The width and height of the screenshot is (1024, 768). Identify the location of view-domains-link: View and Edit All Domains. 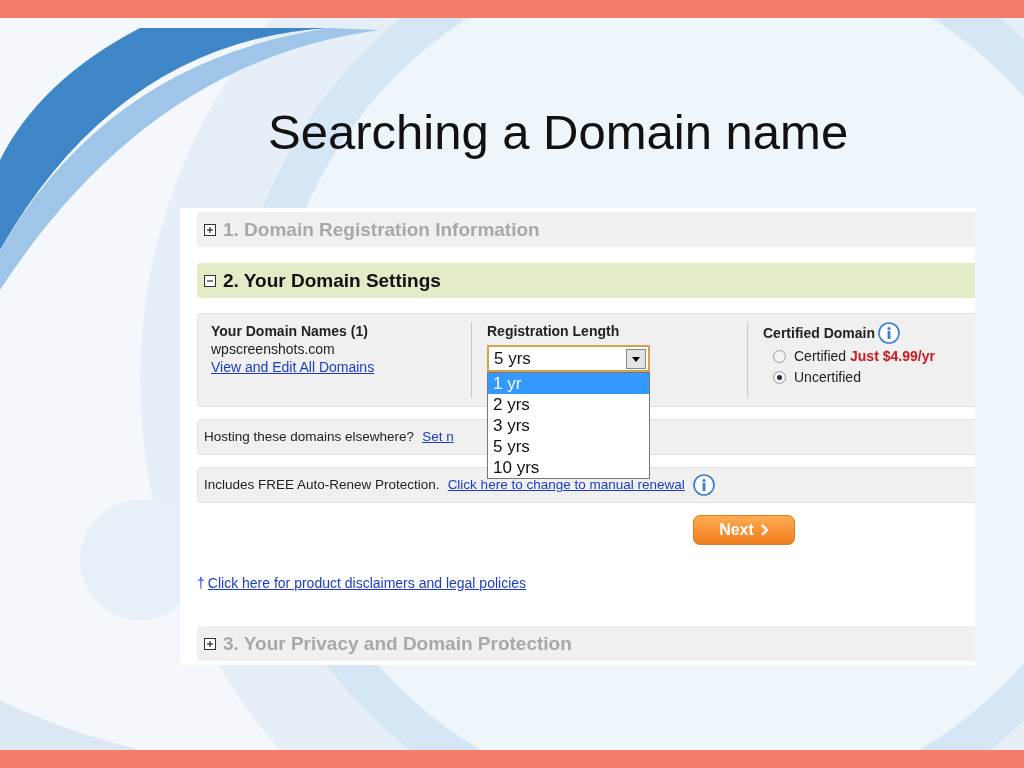
(341, 367).